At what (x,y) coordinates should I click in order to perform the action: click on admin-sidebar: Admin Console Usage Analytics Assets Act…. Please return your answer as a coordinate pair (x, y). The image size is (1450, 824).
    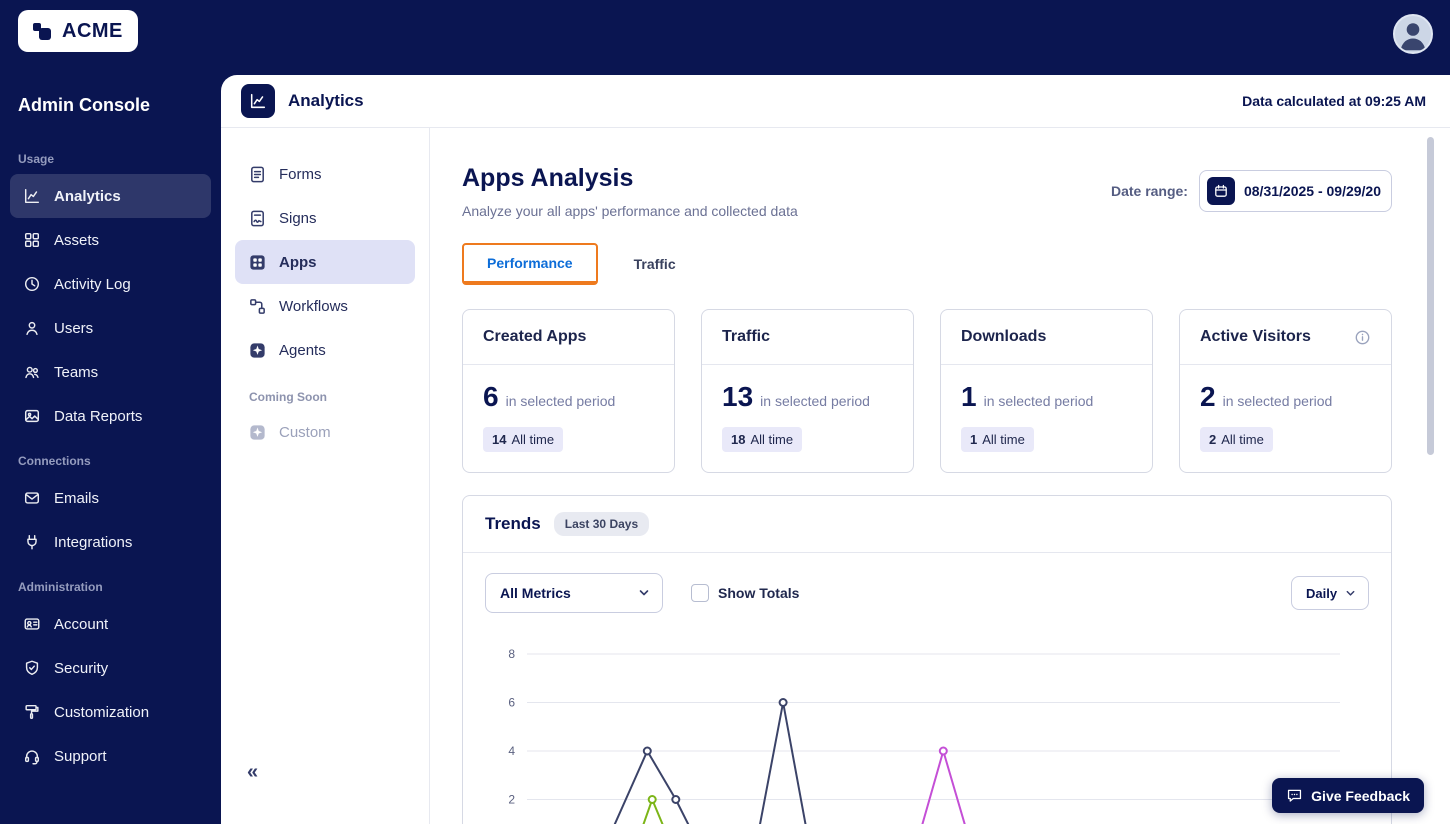
    Looking at the image, I should click on (110, 449).